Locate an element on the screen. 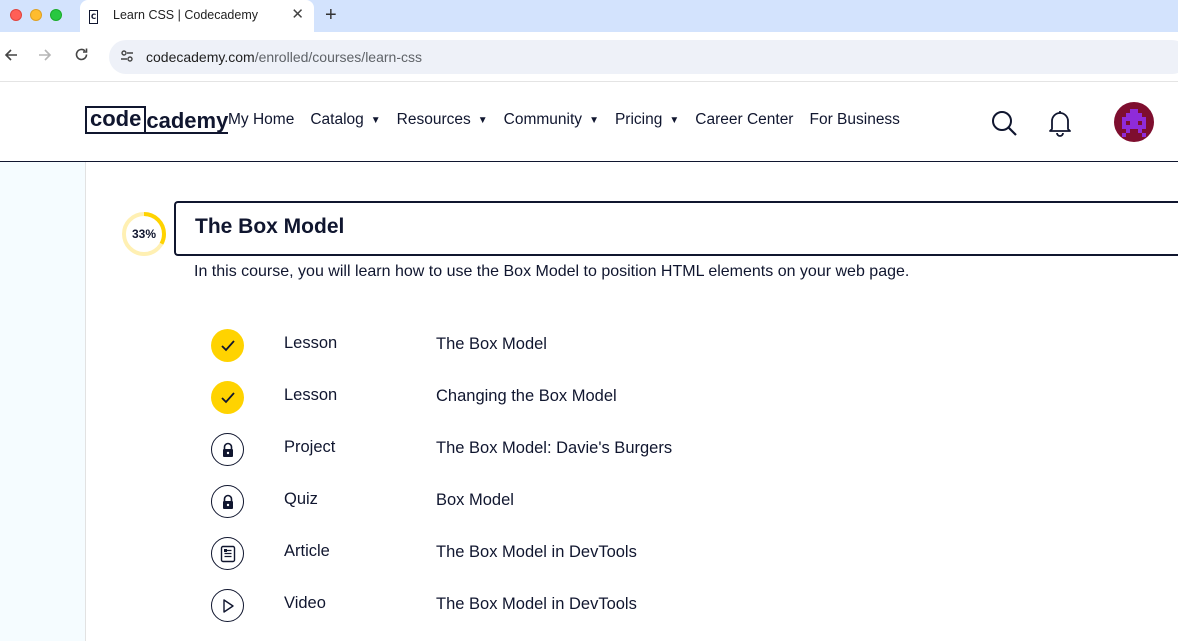  browser-tab: c_ Learn CSS | Codecademy ✕ is located at coordinates (197, 19).